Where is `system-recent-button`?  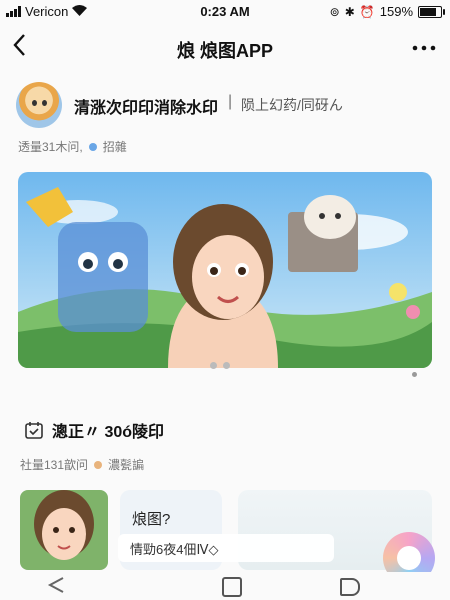
system-recent-button is located at coordinates (350, 587).